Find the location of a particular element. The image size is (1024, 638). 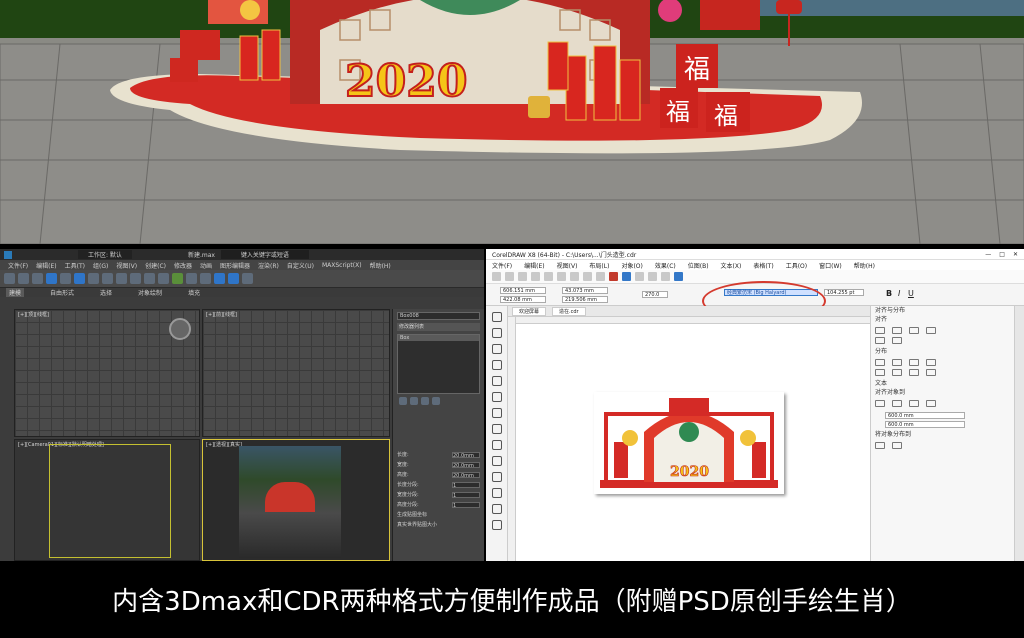

docker-side-tabs is located at coordinates (1019, 433).